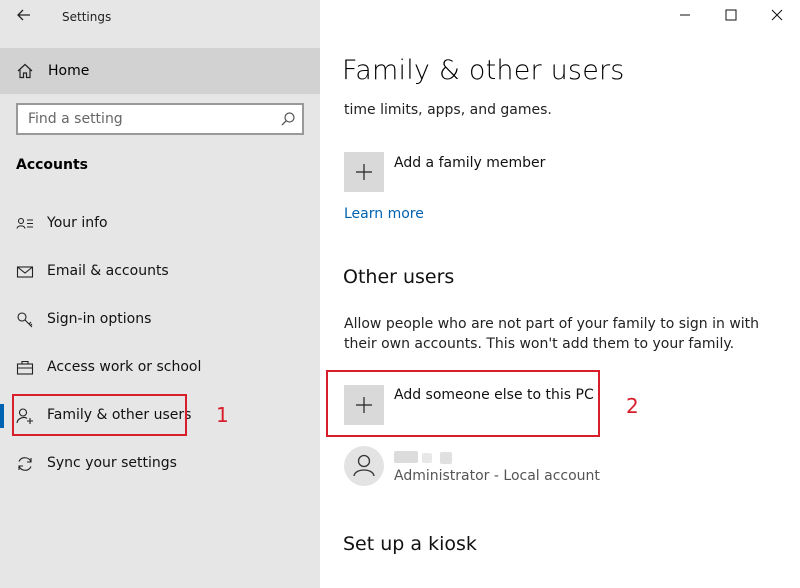 The image size is (800, 588). Describe the element at coordinates (564, 96) in the screenshot. I see `clipped-text-line` at that location.